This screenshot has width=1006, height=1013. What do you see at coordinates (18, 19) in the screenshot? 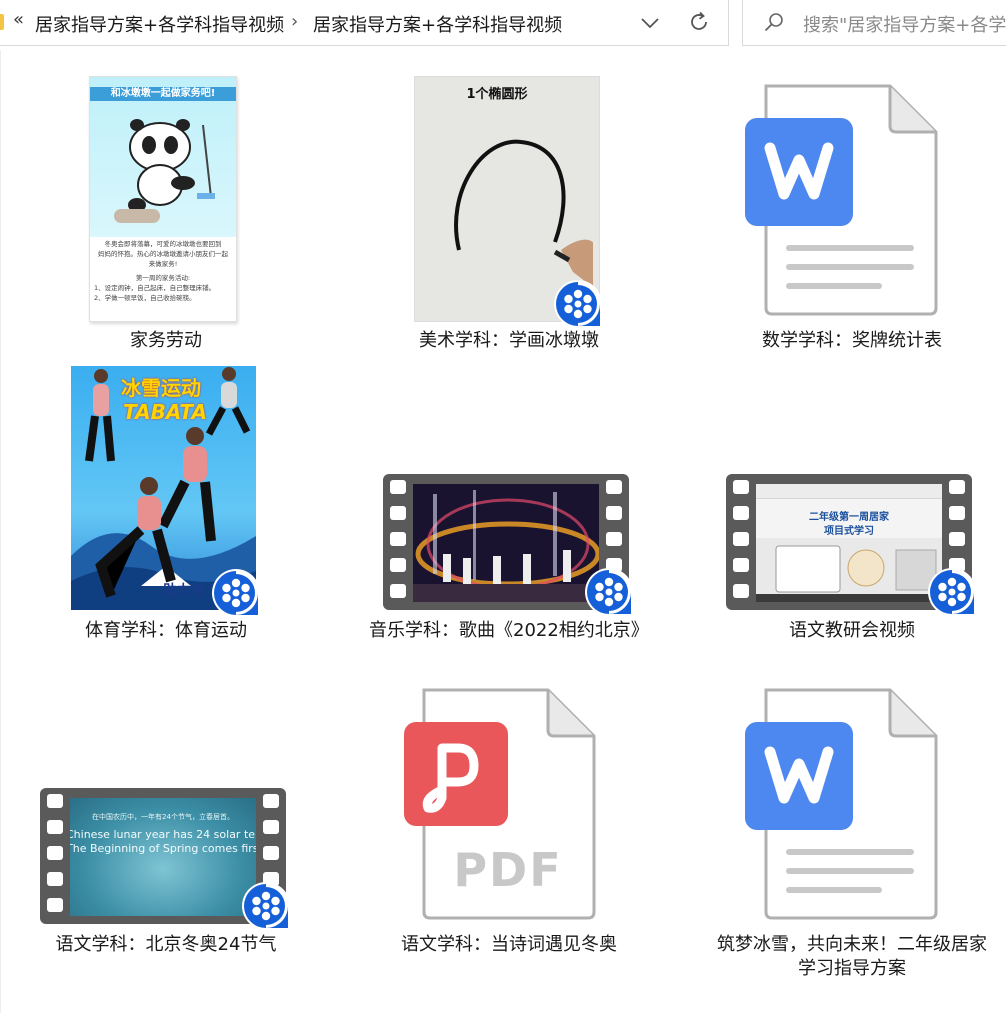
I see `breadcrumb-overflow: «` at bounding box center [18, 19].